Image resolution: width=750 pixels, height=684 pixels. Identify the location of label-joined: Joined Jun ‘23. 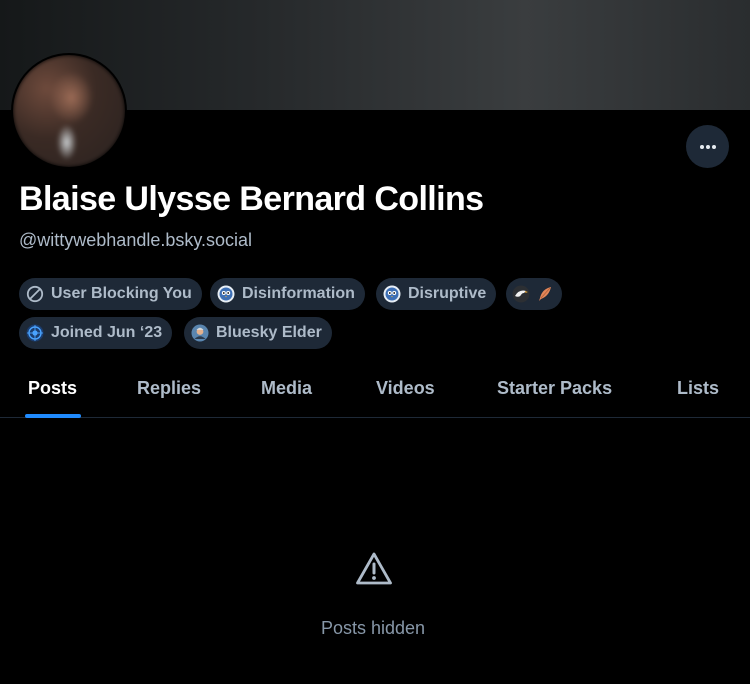
(96, 333).